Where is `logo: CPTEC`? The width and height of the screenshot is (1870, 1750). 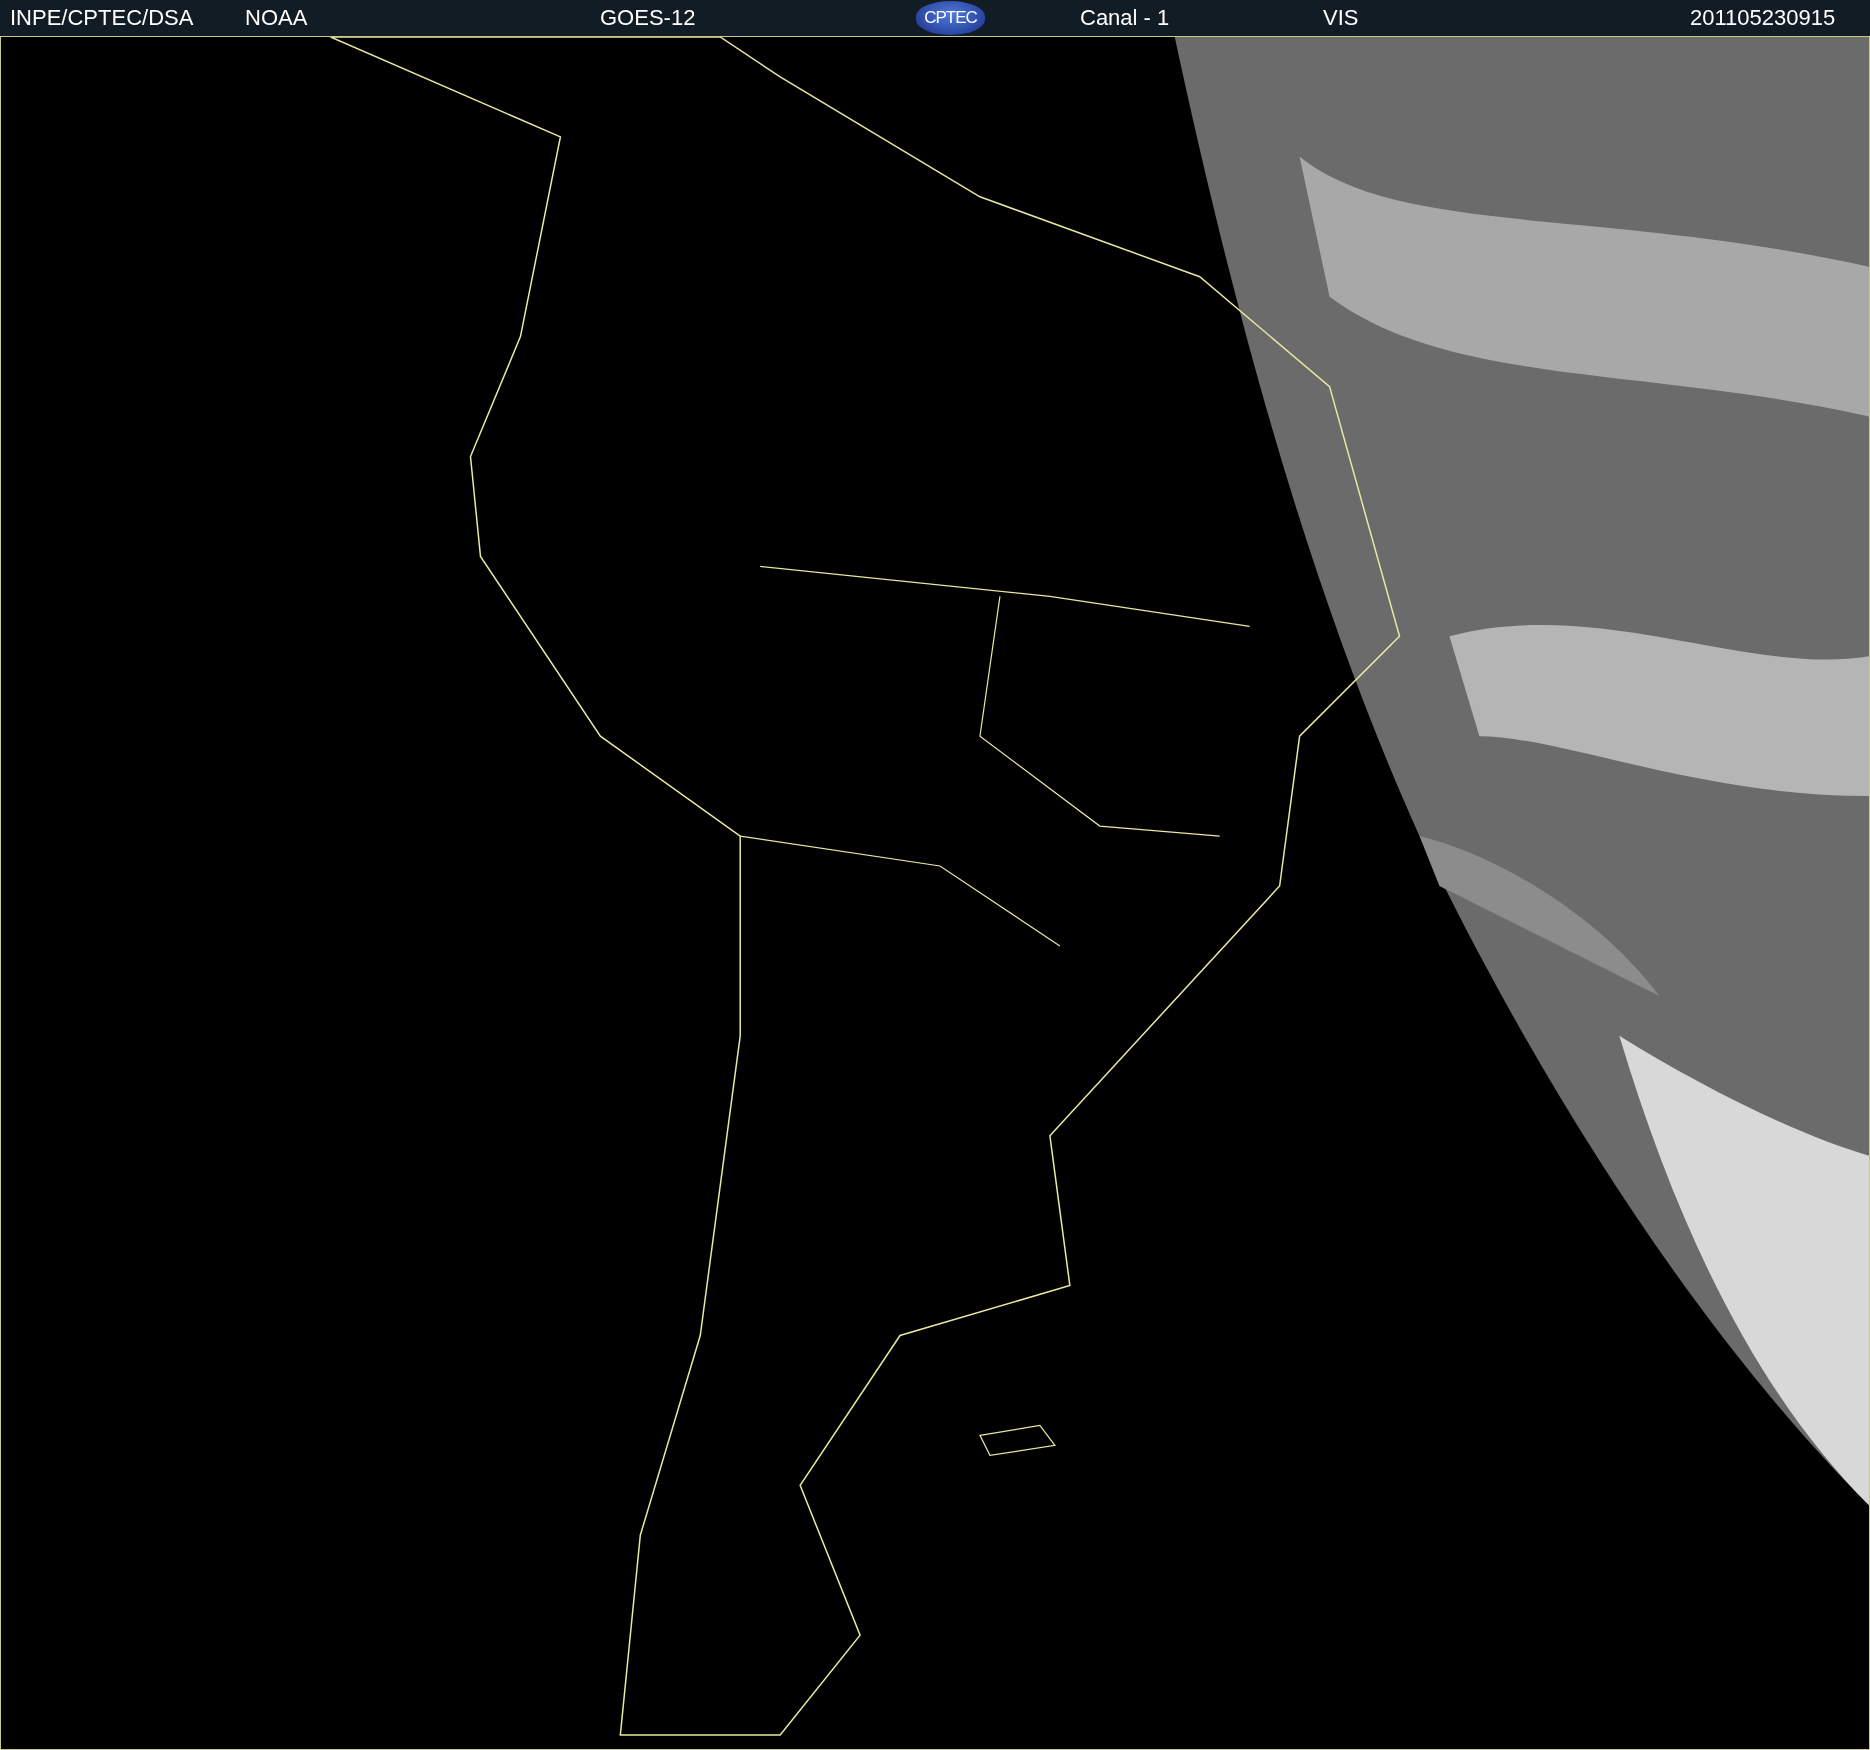 logo: CPTEC is located at coordinates (950, 18).